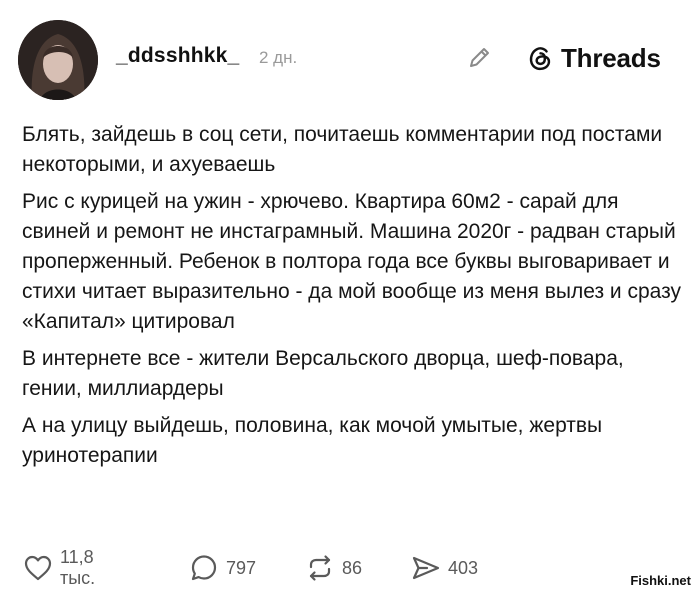 The height and width of the screenshot is (595, 700). What do you see at coordinates (177, 56) in the screenshot?
I see `author-username: _ddsshhkk_` at bounding box center [177, 56].